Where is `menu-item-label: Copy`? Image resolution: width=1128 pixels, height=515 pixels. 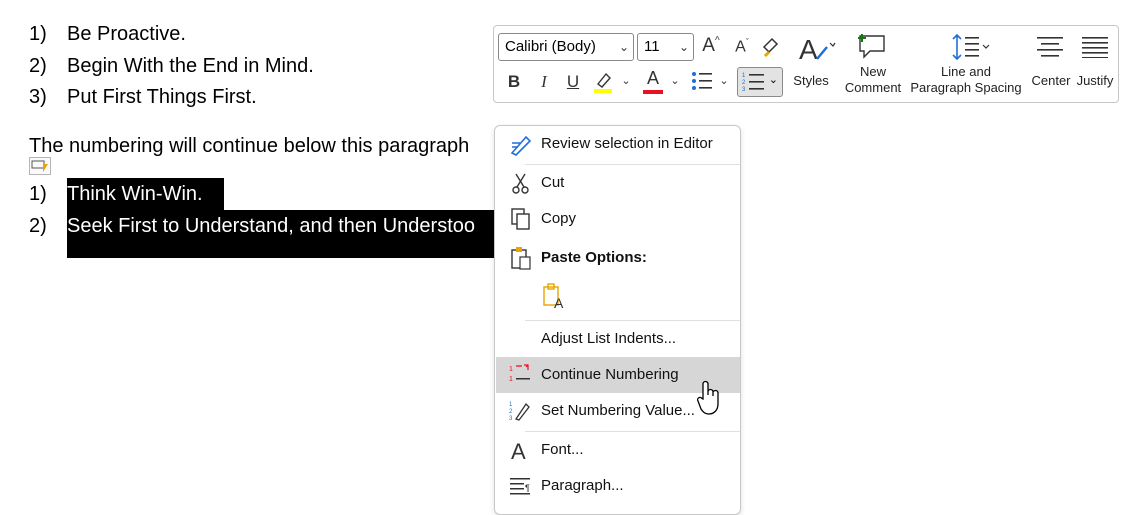 menu-item-label: Copy is located at coordinates (559, 218).